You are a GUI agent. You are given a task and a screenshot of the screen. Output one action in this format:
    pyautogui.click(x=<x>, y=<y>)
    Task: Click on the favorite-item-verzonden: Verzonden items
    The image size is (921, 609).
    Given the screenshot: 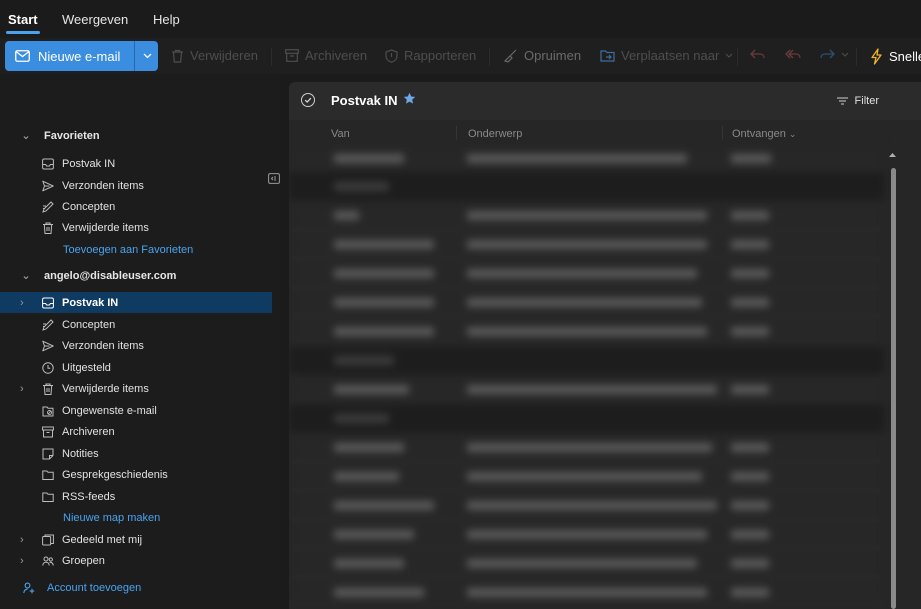 What is the action you would take?
    pyautogui.click(x=136, y=185)
    